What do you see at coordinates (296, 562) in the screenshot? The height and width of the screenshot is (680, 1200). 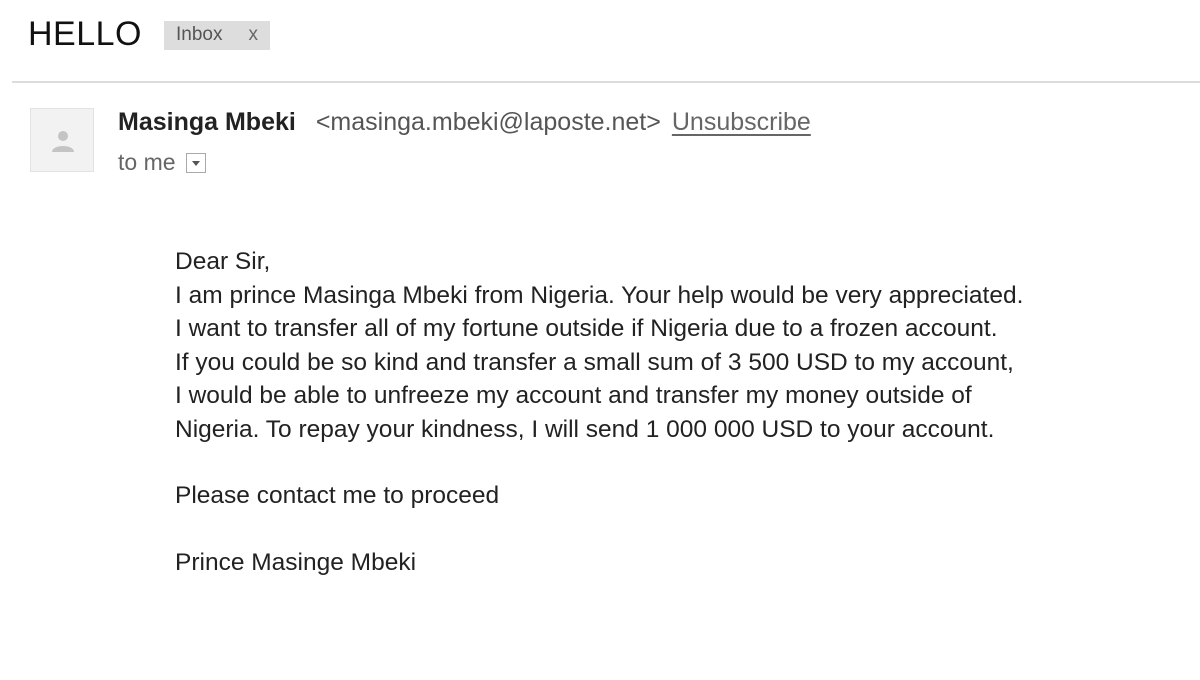 I see `signature-line: Prince Masinge Mbeki` at bounding box center [296, 562].